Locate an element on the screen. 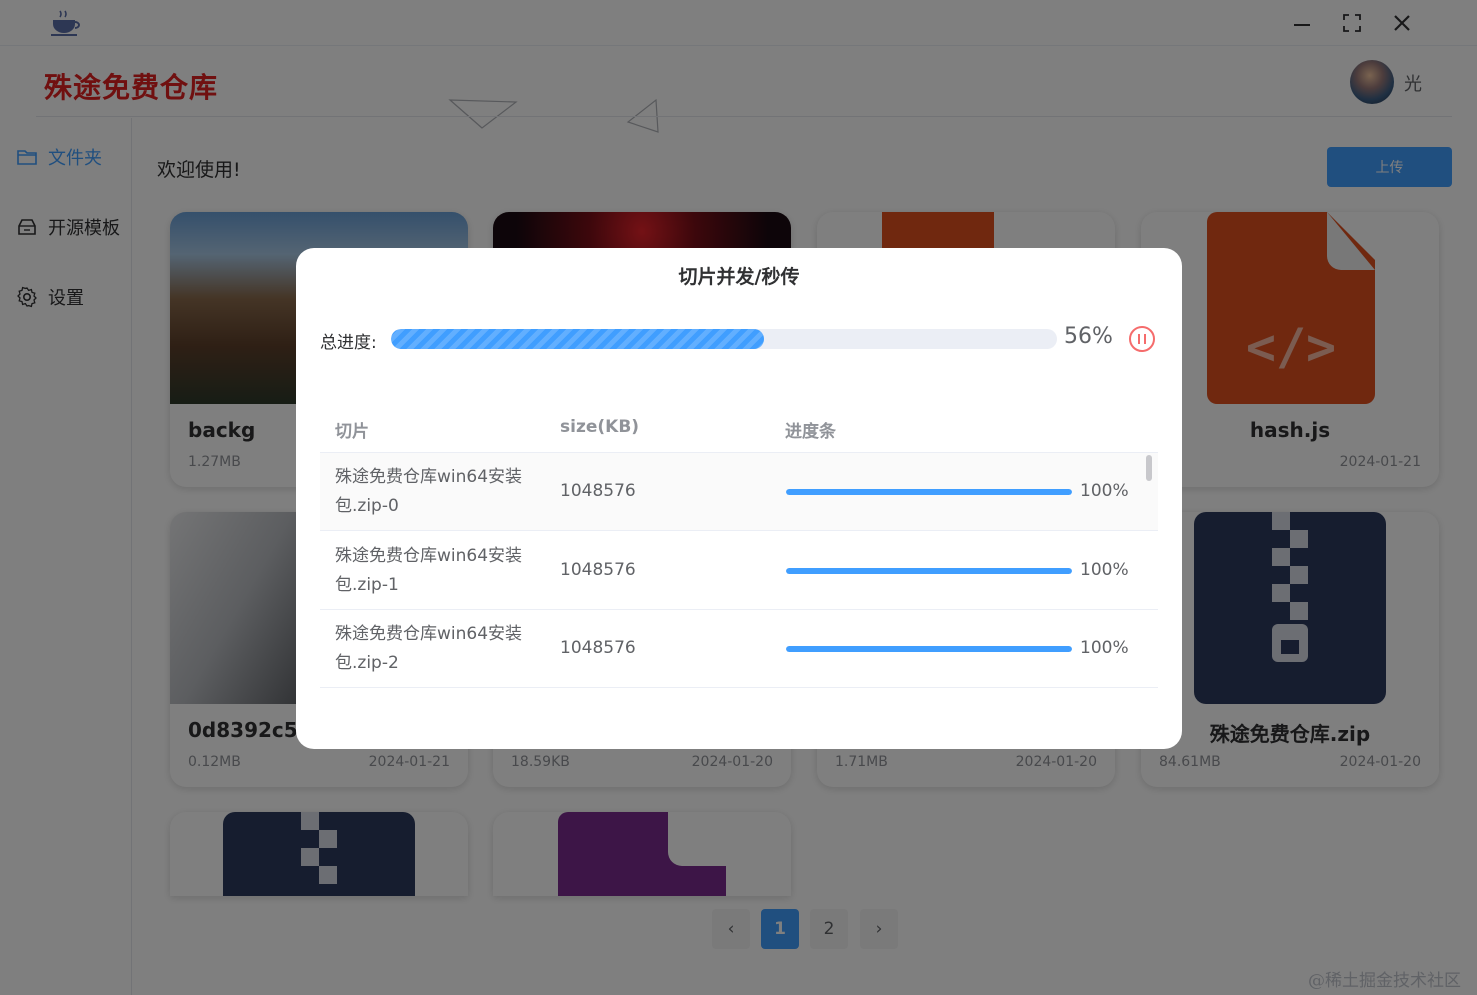 This screenshot has height=995, width=1477. column-header-progress: 进度条 is located at coordinates (810, 432).